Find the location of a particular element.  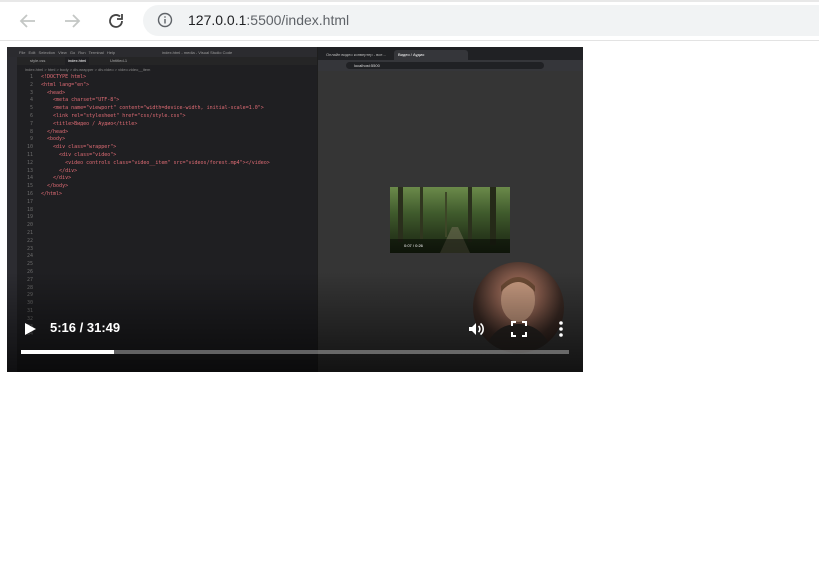

code-line: 14 </div> is located at coordinates (144, 179).